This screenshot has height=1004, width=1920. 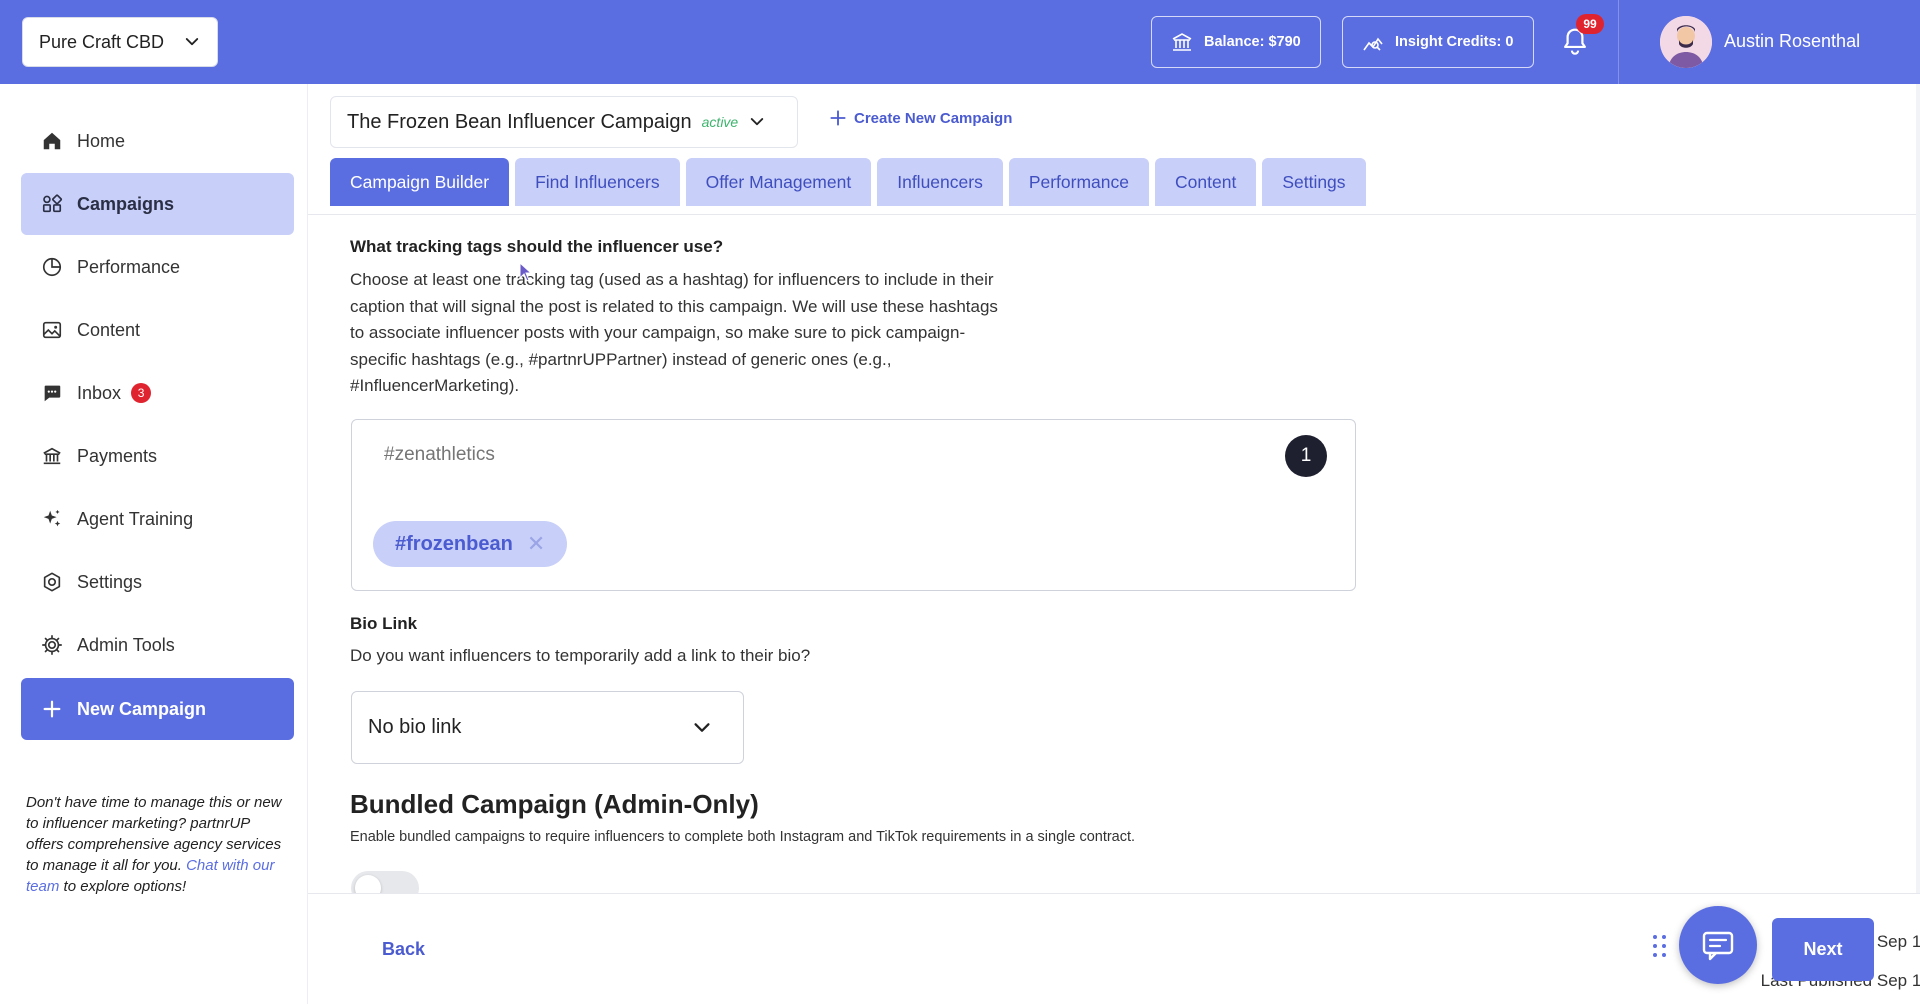 I want to click on tab-performance: Performance, so click(x=1079, y=182).